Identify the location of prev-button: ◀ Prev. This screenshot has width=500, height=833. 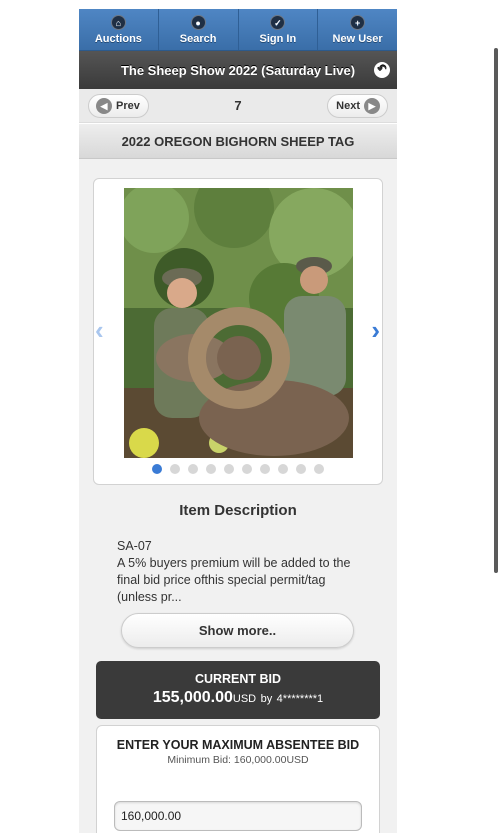
(118, 105).